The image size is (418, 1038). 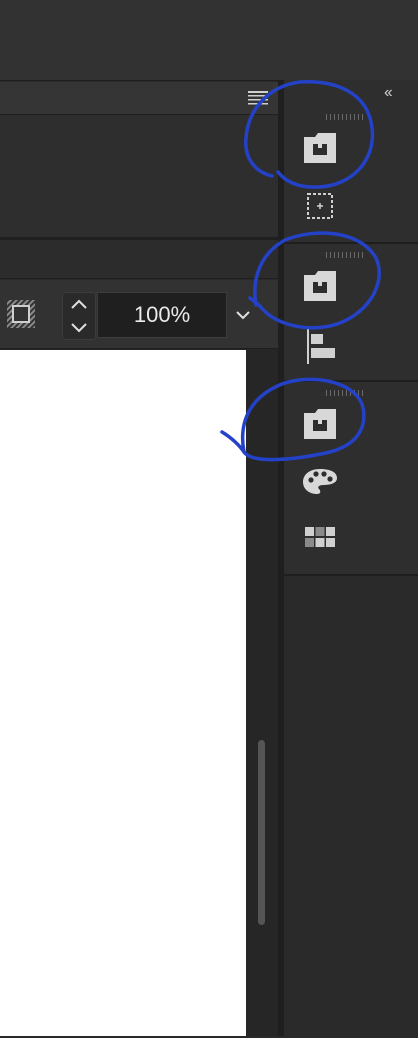 What do you see at coordinates (139, 98) in the screenshot?
I see `panel-header` at bounding box center [139, 98].